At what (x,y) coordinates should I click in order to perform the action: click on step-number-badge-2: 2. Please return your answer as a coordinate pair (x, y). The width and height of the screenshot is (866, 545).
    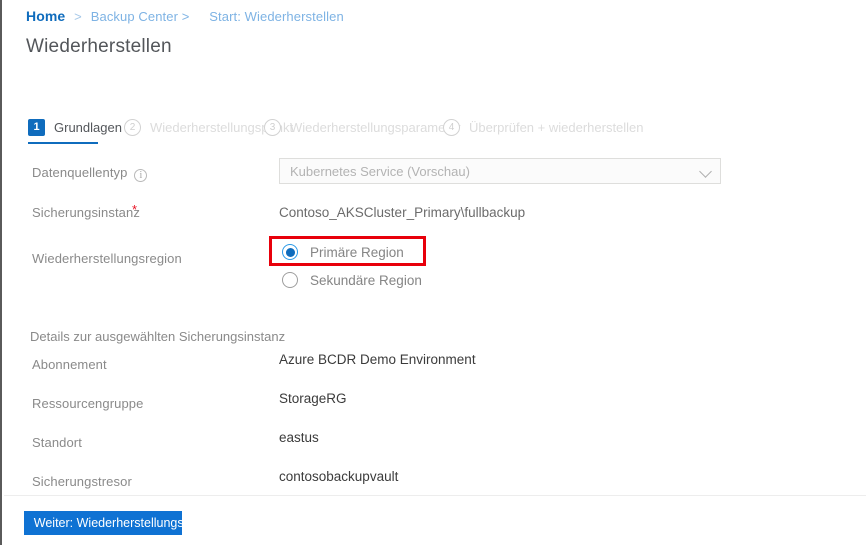
    Looking at the image, I should click on (132, 127).